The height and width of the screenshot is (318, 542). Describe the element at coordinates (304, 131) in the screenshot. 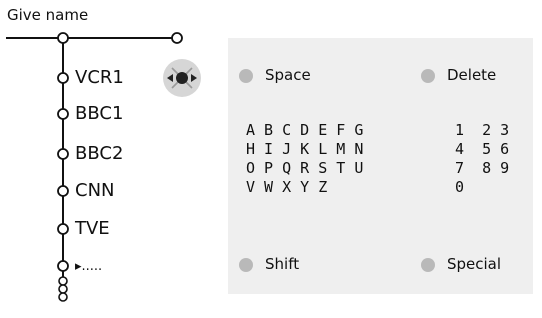

I see `letter-row-1: A B C D E F G` at that location.